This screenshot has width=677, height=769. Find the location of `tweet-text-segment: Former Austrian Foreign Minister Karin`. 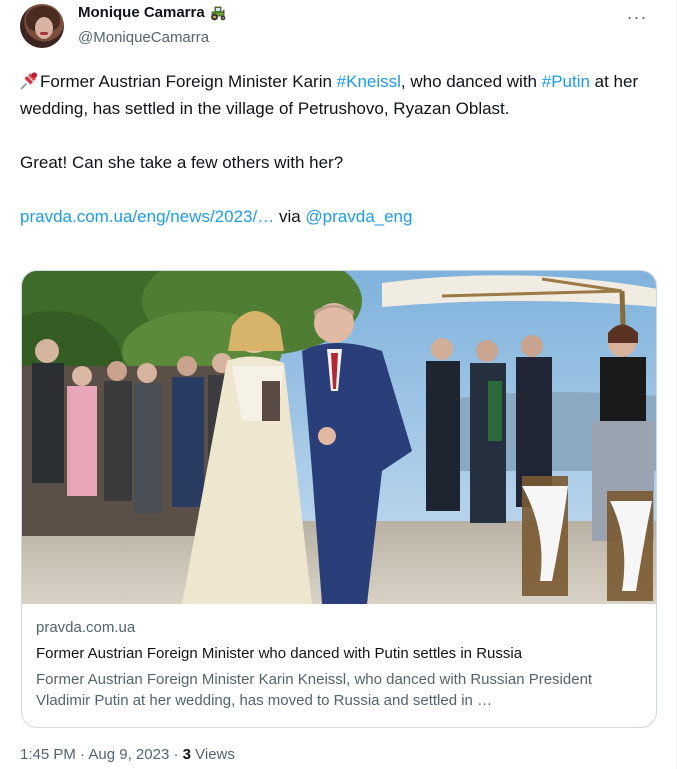

tweet-text-segment: Former Austrian Foreign Minister Karin is located at coordinates (188, 81).